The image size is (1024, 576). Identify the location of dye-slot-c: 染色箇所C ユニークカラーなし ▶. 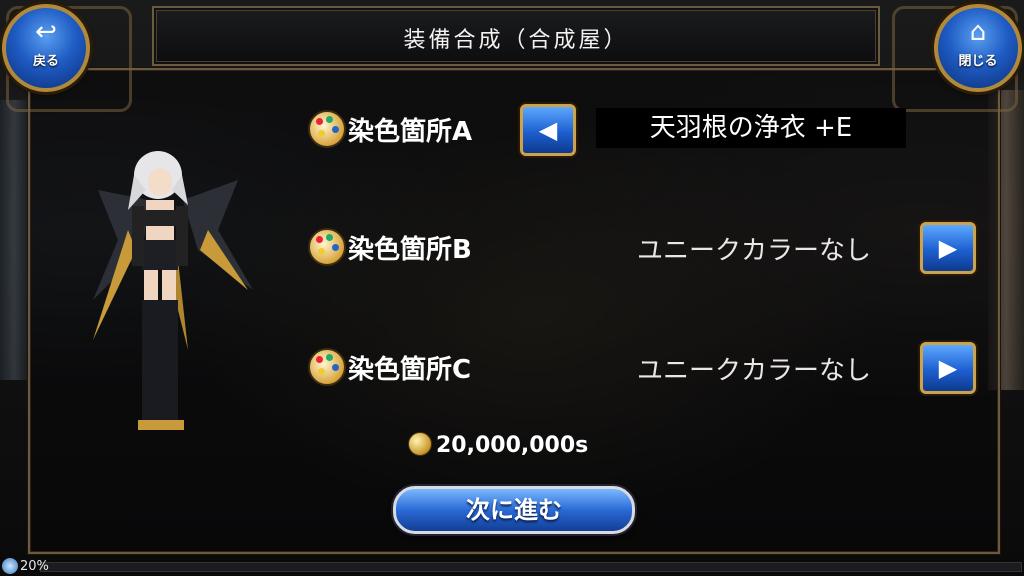
(644, 368).